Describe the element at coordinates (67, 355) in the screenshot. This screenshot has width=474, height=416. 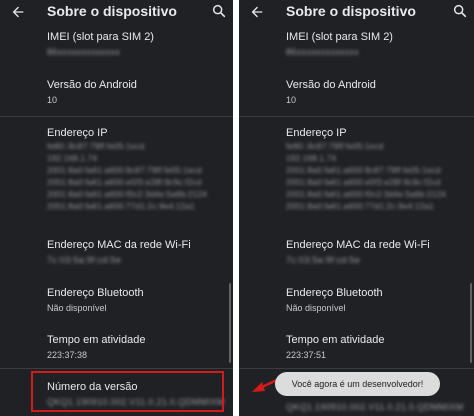
I see `uptime-value: 223:37:38` at that location.